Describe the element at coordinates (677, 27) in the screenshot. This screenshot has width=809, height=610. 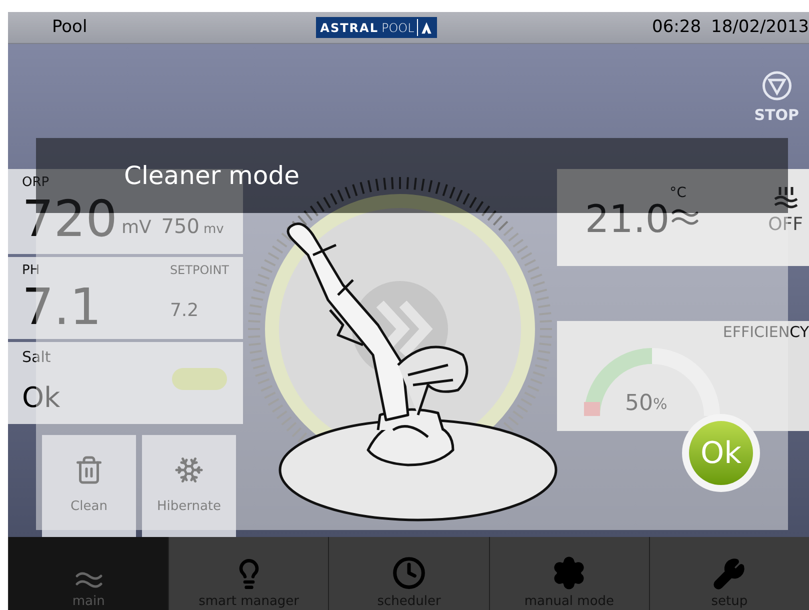
I see `clock-time: 06:28` at that location.